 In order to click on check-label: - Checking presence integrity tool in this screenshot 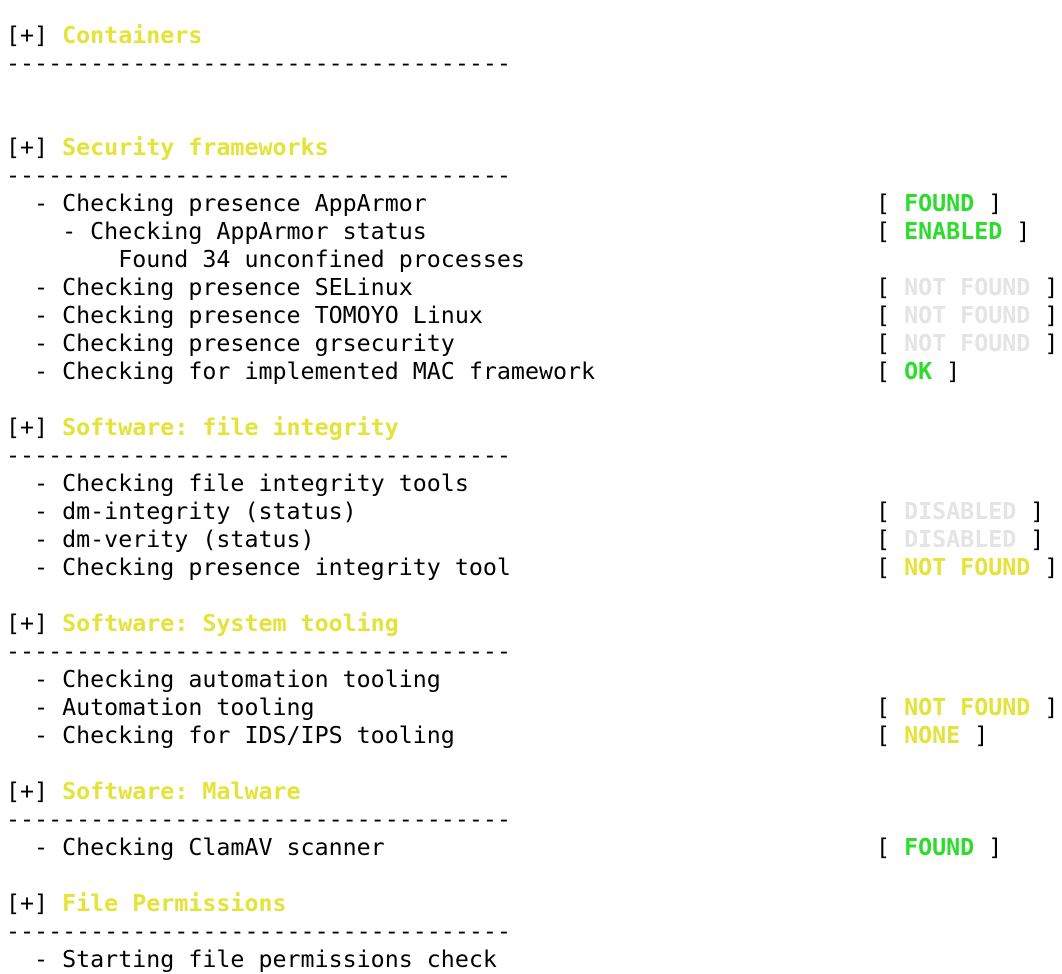, I will do `click(258, 567)`.